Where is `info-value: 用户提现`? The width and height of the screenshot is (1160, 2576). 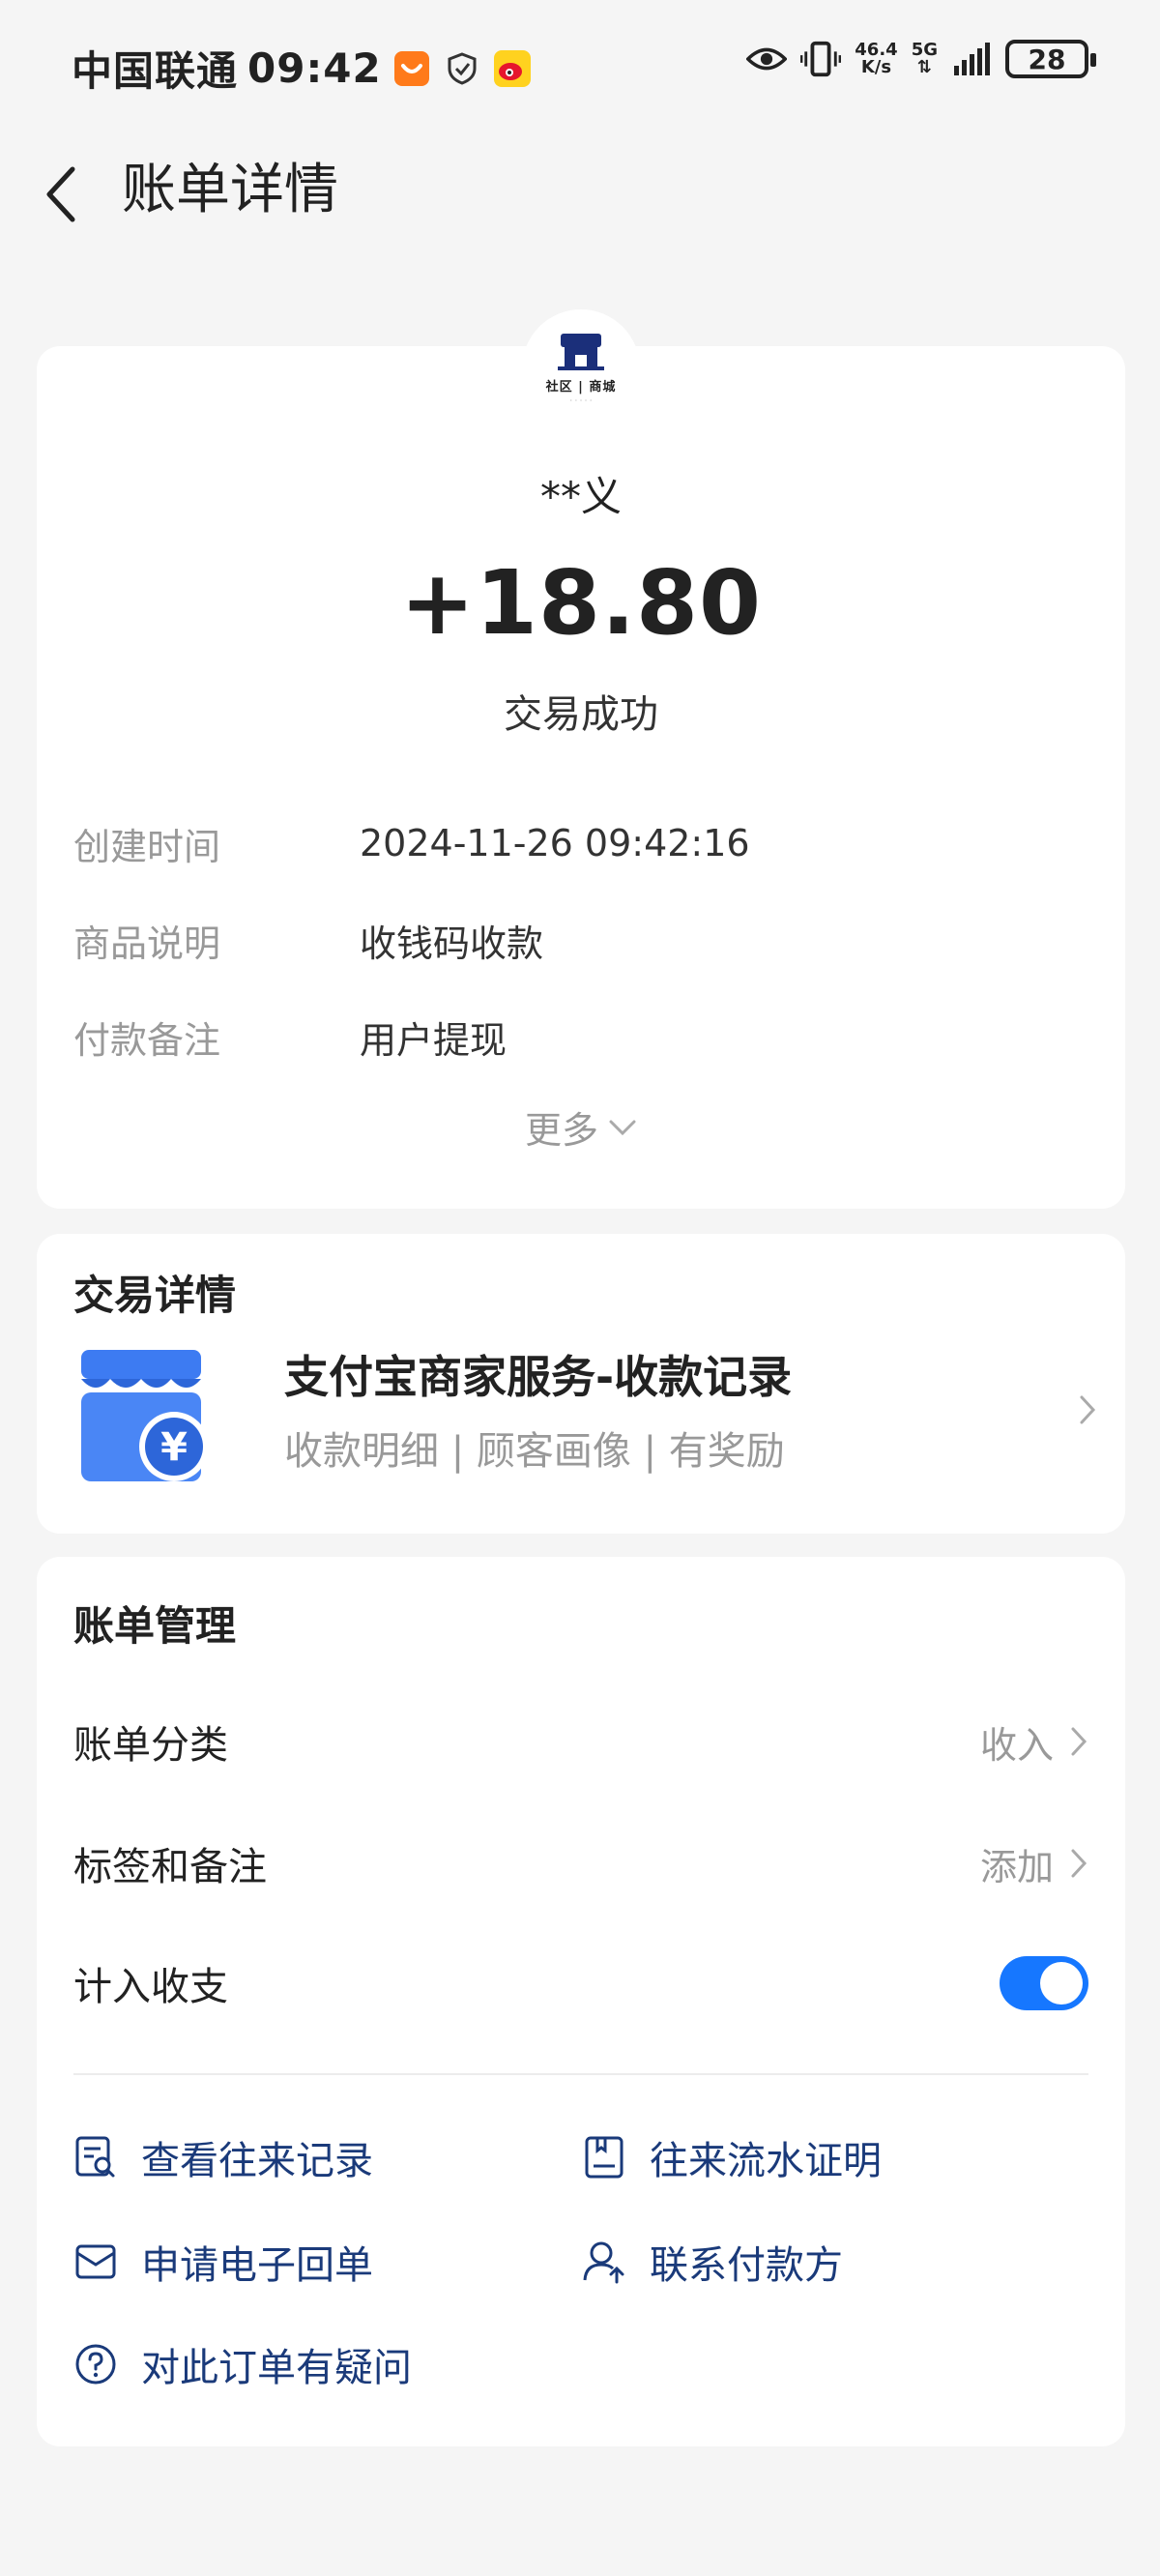 info-value: 用户提现 is located at coordinates (434, 1040).